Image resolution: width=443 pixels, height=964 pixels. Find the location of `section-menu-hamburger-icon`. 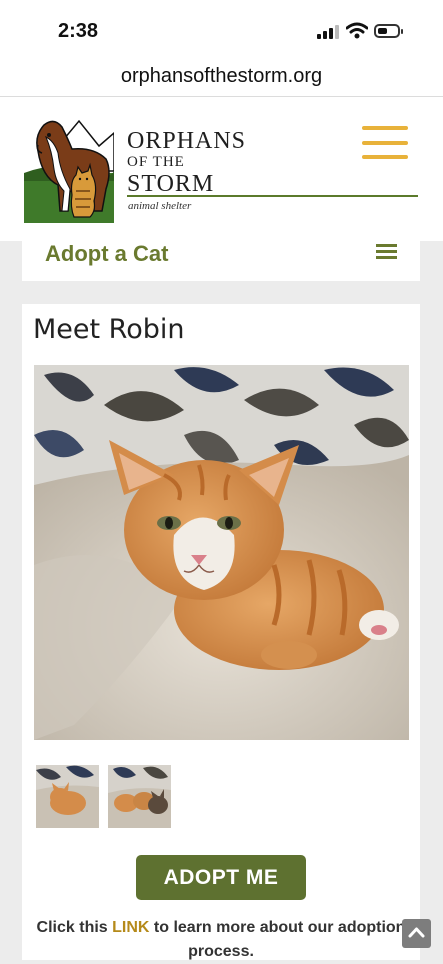

section-menu-hamburger-icon is located at coordinates (386, 252).